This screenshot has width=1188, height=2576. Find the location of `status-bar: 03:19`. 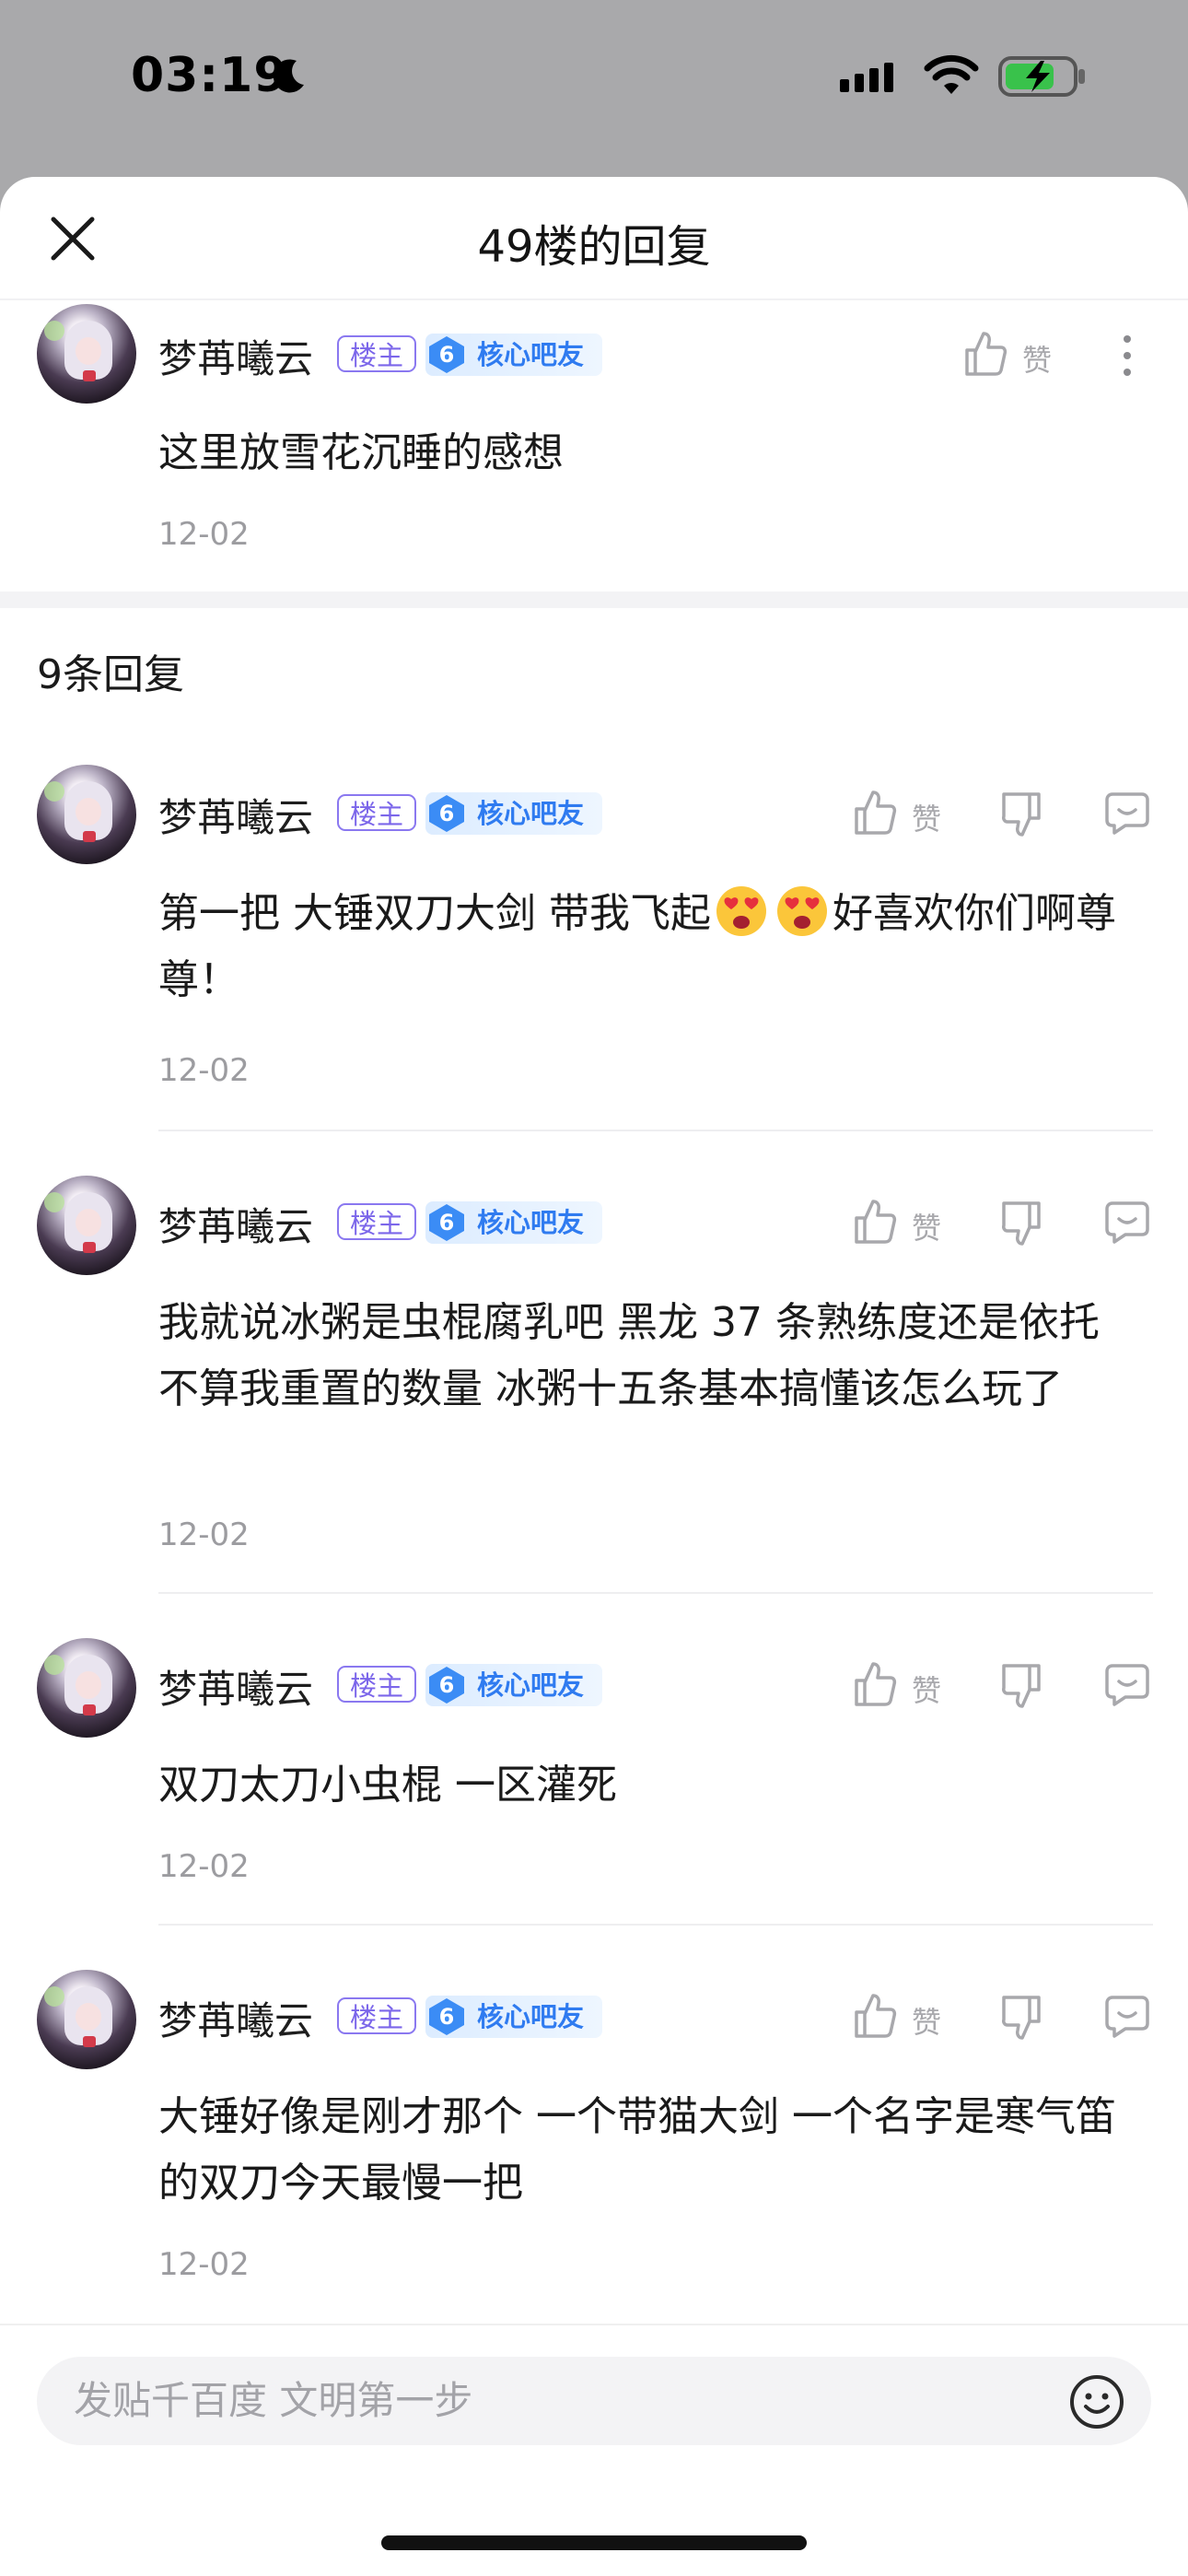

status-bar: 03:19 is located at coordinates (594, 87).